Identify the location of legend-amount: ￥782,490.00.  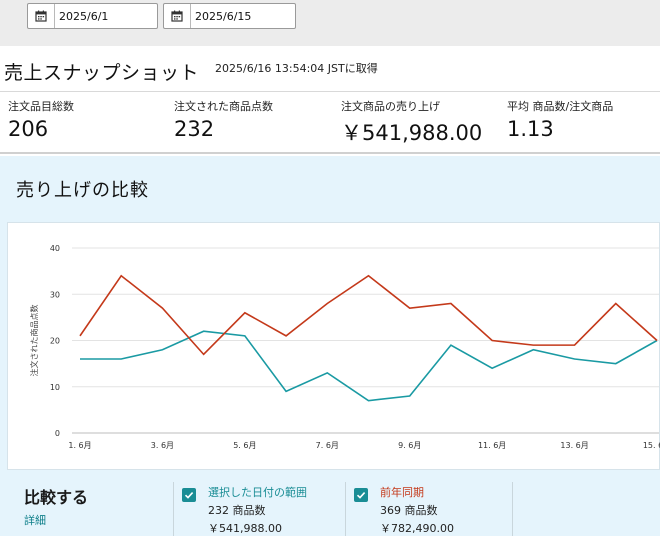
(417, 528).